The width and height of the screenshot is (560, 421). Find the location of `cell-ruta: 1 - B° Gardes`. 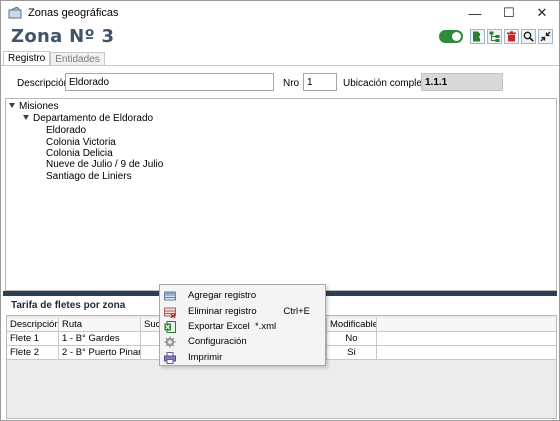

cell-ruta: 1 - B° Gardes is located at coordinates (100, 339).